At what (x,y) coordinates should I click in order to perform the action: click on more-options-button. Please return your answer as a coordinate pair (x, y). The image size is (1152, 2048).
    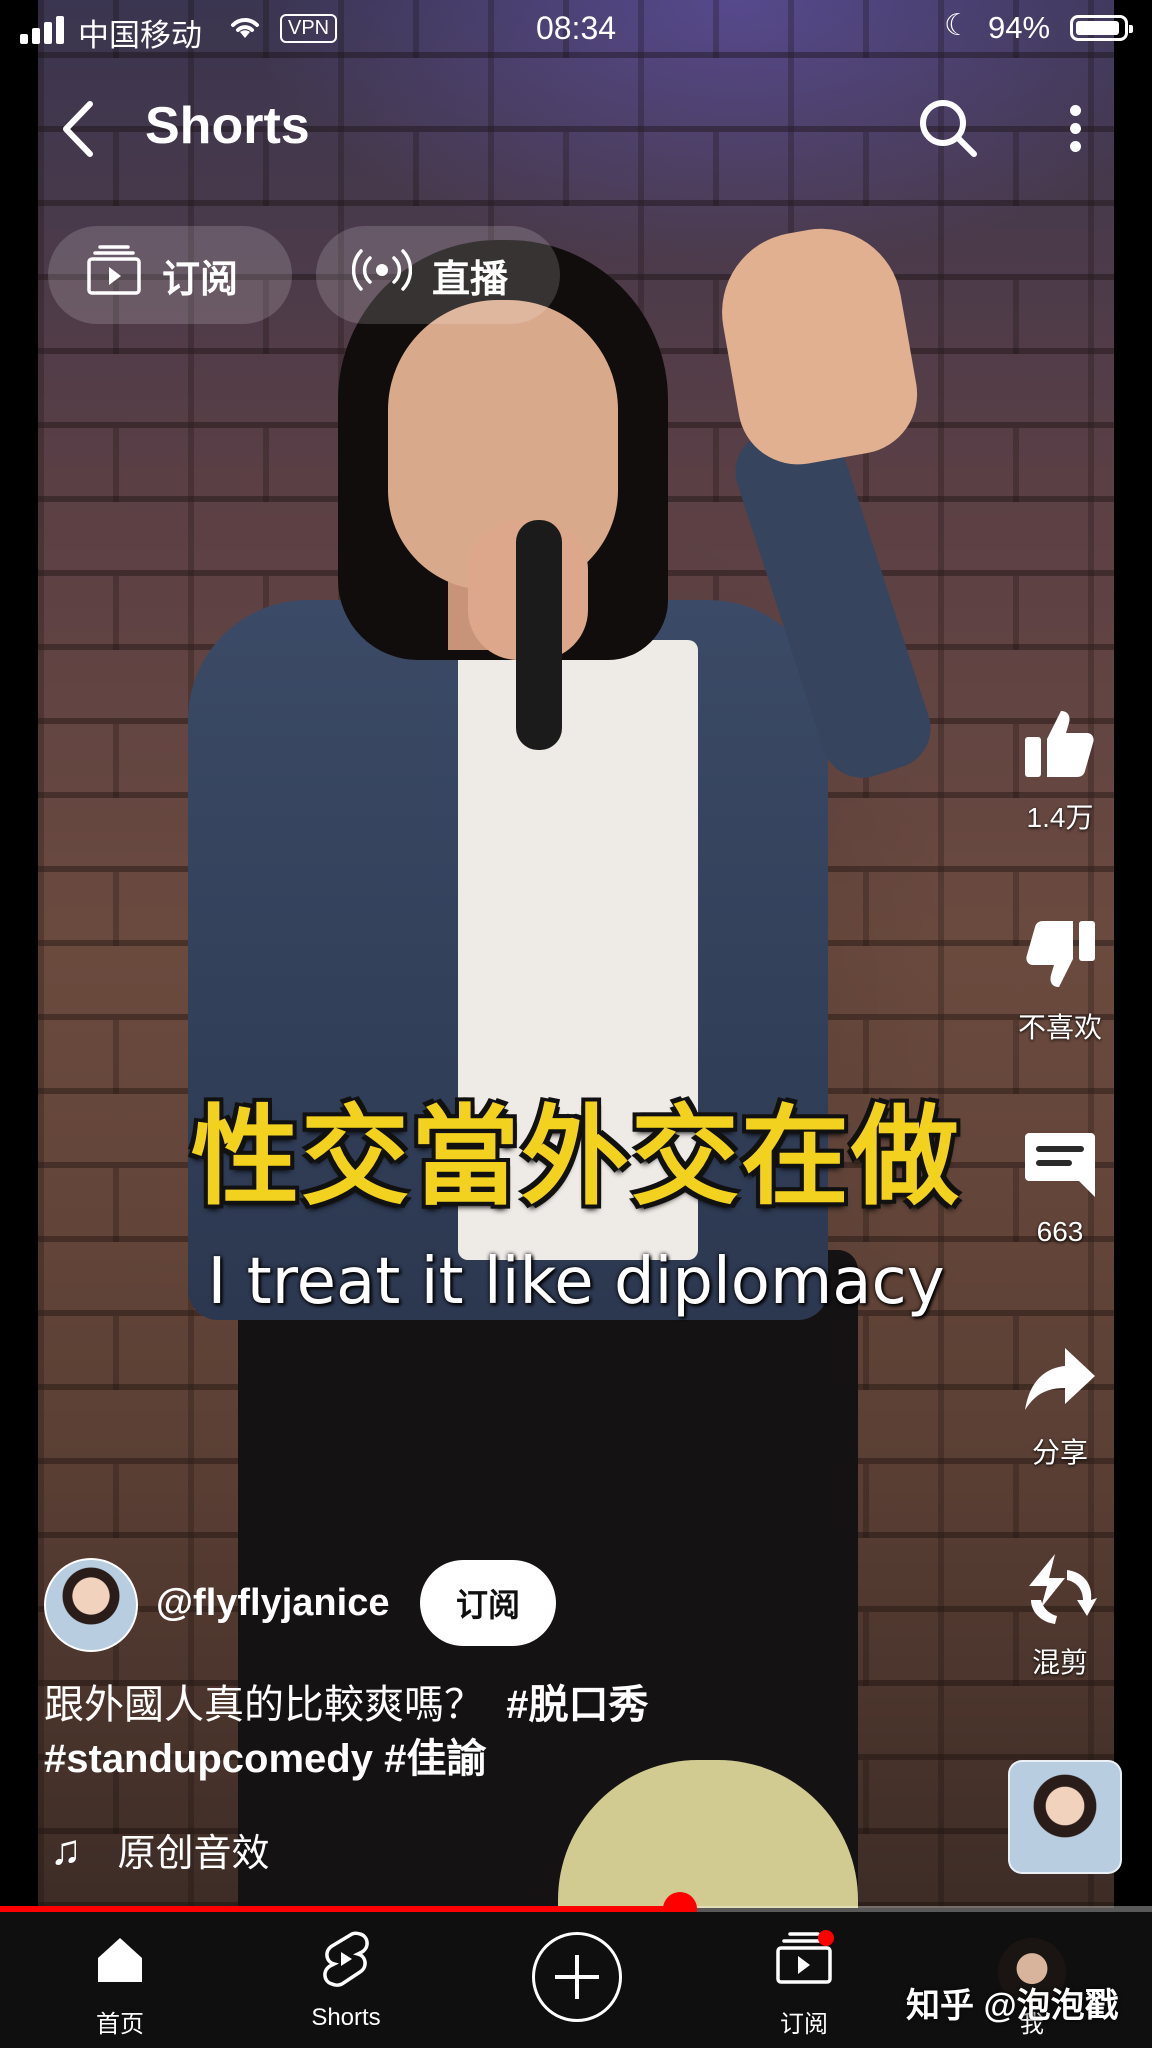
    Looking at the image, I should click on (1075, 130).